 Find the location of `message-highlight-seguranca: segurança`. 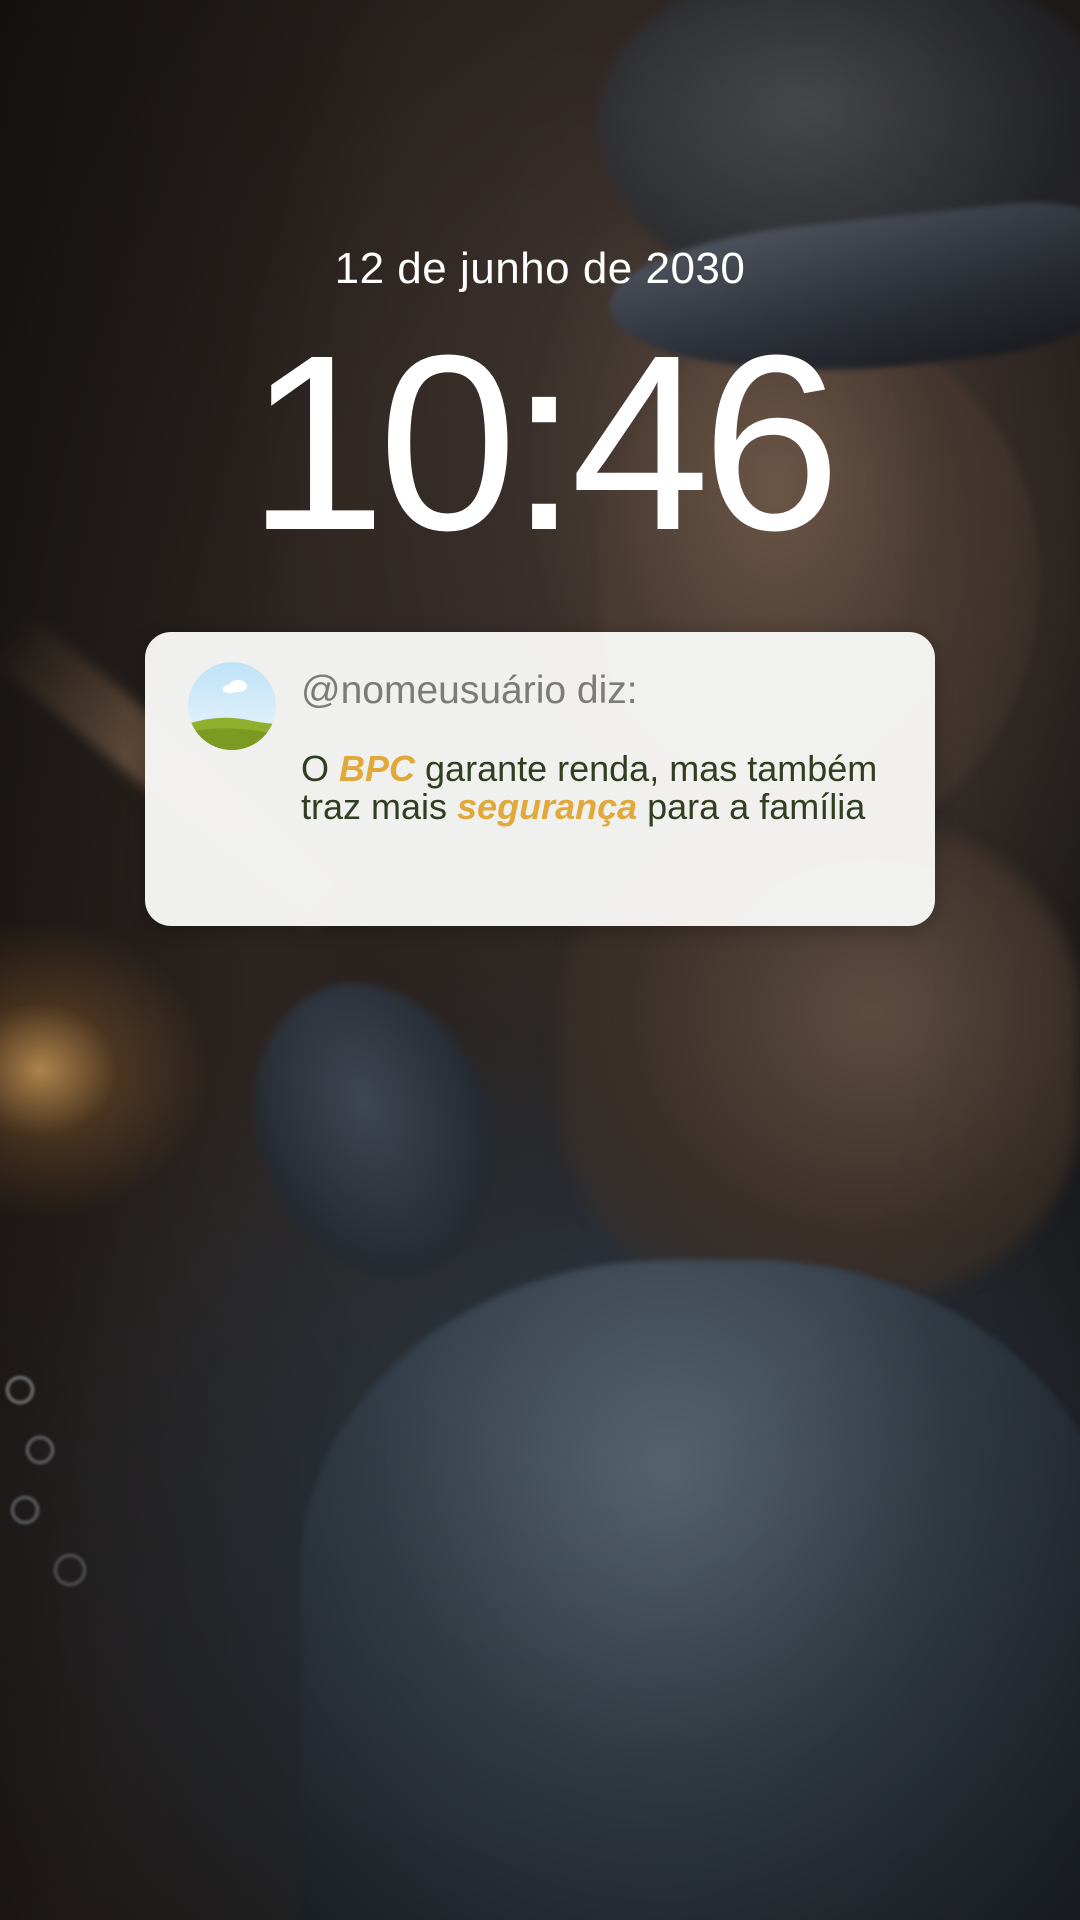

message-highlight-seguranca: segurança is located at coordinates (547, 806).